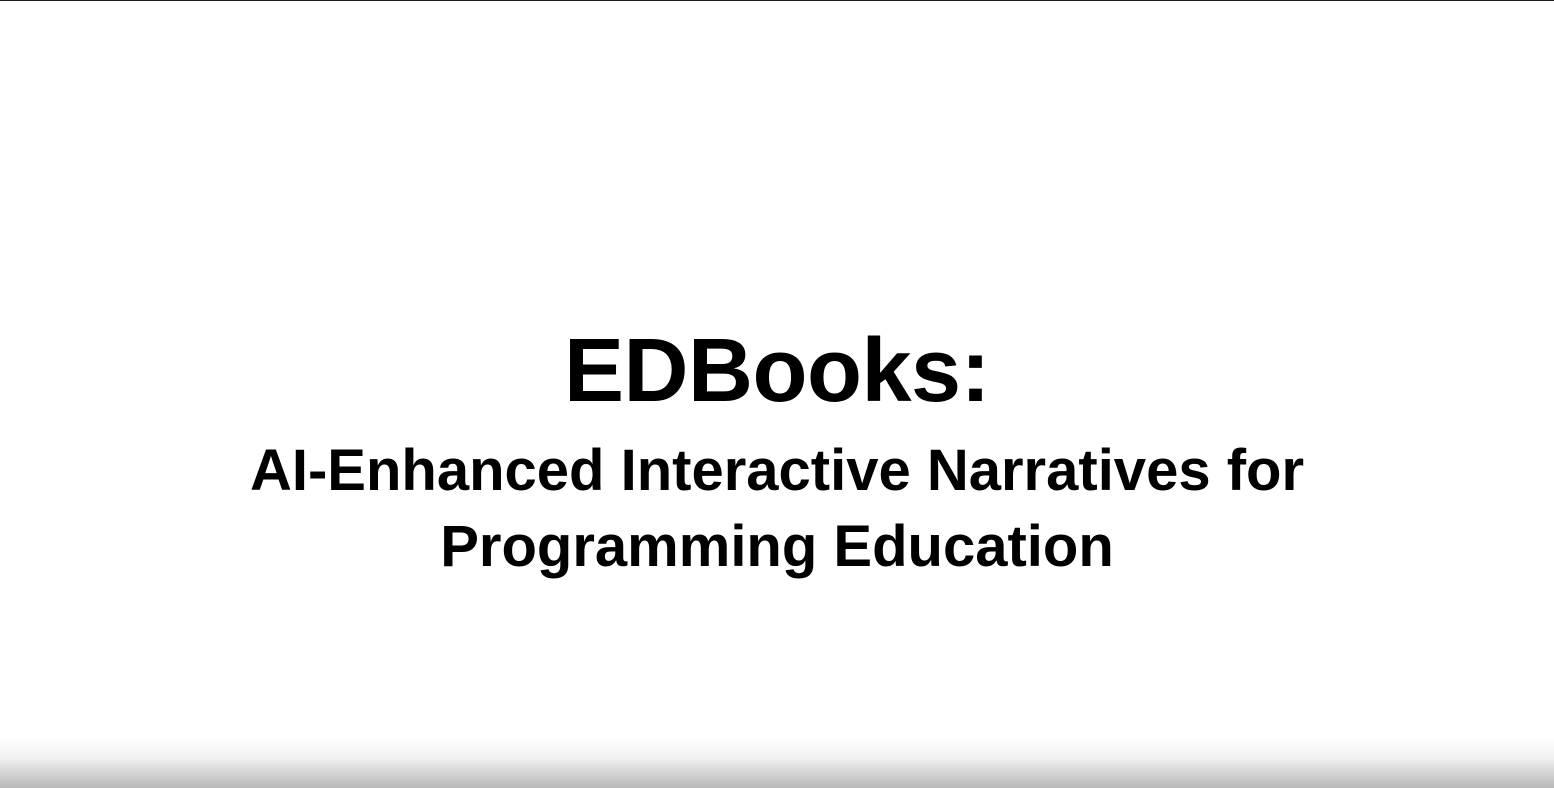 The width and height of the screenshot is (1554, 788). Describe the element at coordinates (777, 763) in the screenshot. I see `bottom-gradient-overlay` at that location.